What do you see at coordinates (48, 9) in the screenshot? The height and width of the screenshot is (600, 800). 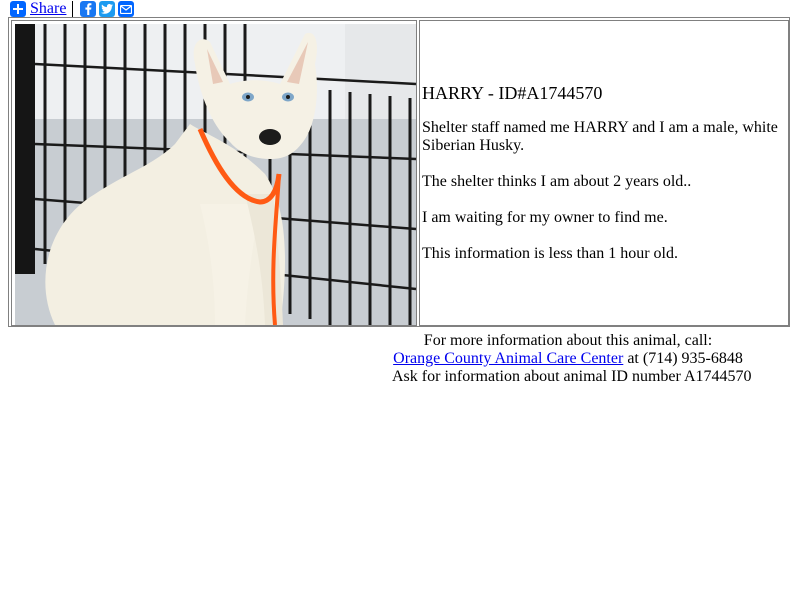 I see `share-link: Share` at bounding box center [48, 9].